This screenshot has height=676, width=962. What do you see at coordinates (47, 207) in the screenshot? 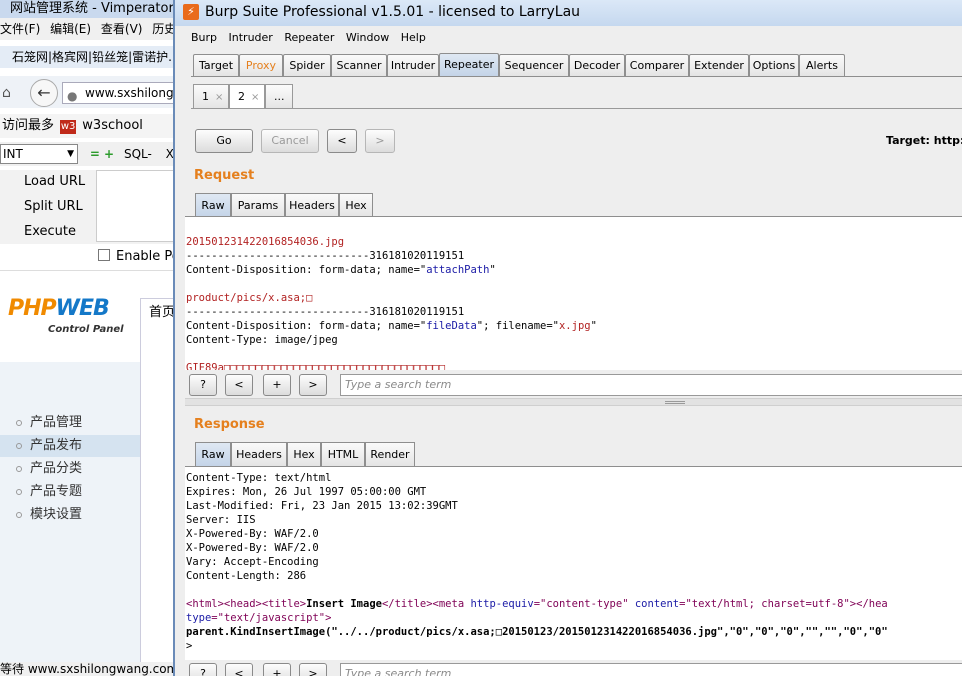
I see `split-url-button: Split URL` at bounding box center [47, 207].